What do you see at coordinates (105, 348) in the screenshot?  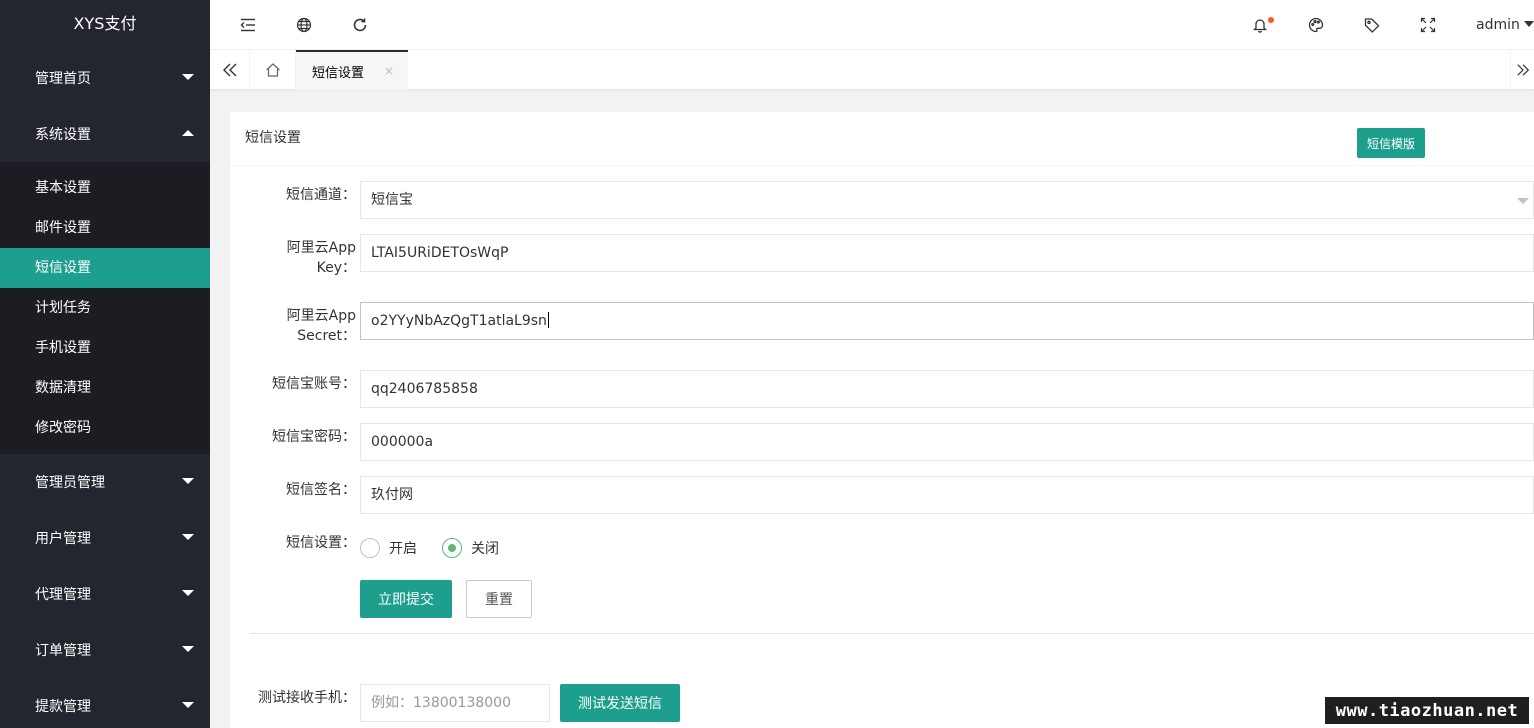 I see `sidebar-item-phone-settings: 手机设置` at bounding box center [105, 348].